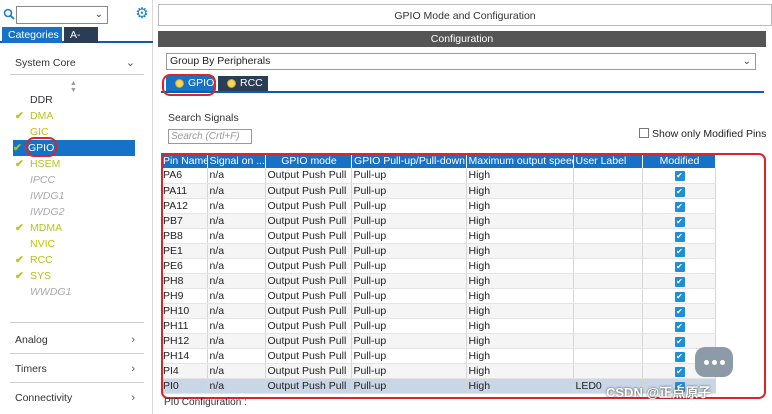 The width and height of the screenshot is (772, 414). Describe the element at coordinates (81, 42) in the screenshot. I see `tab-a-to-z: A->Z` at that location.